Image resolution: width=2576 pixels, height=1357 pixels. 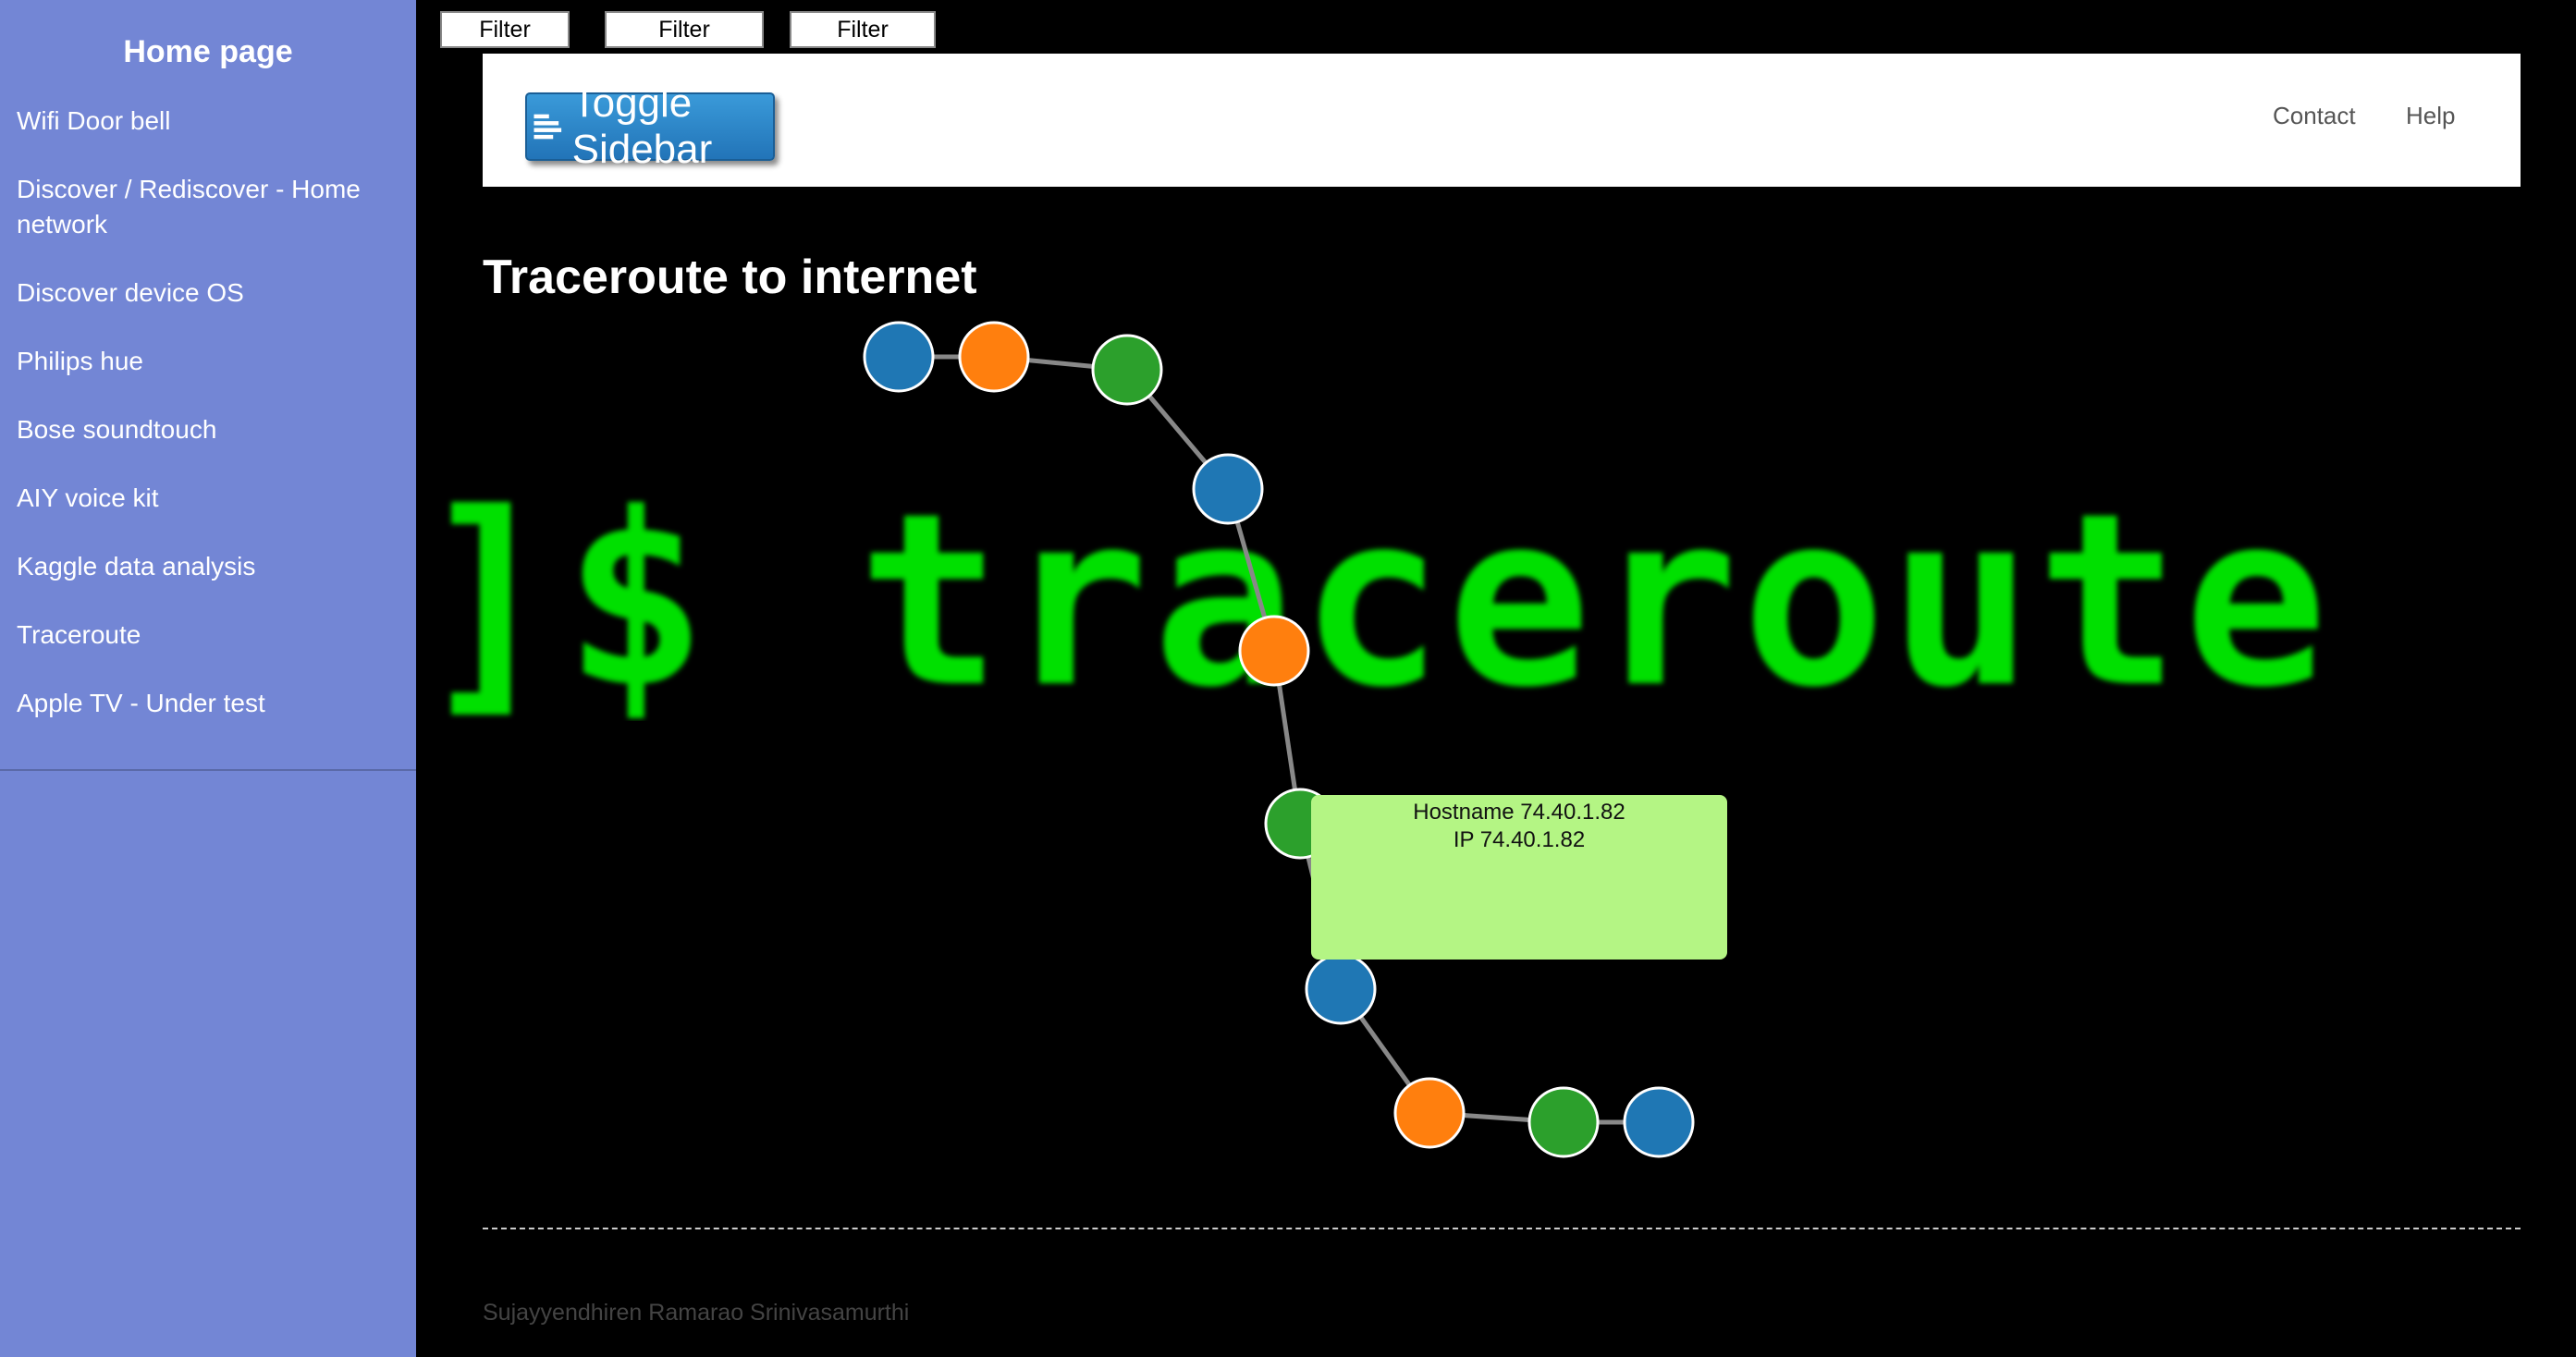 What do you see at coordinates (1519, 839) in the screenshot?
I see `tooltip-ip: IP 74.40.1.82` at bounding box center [1519, 839].